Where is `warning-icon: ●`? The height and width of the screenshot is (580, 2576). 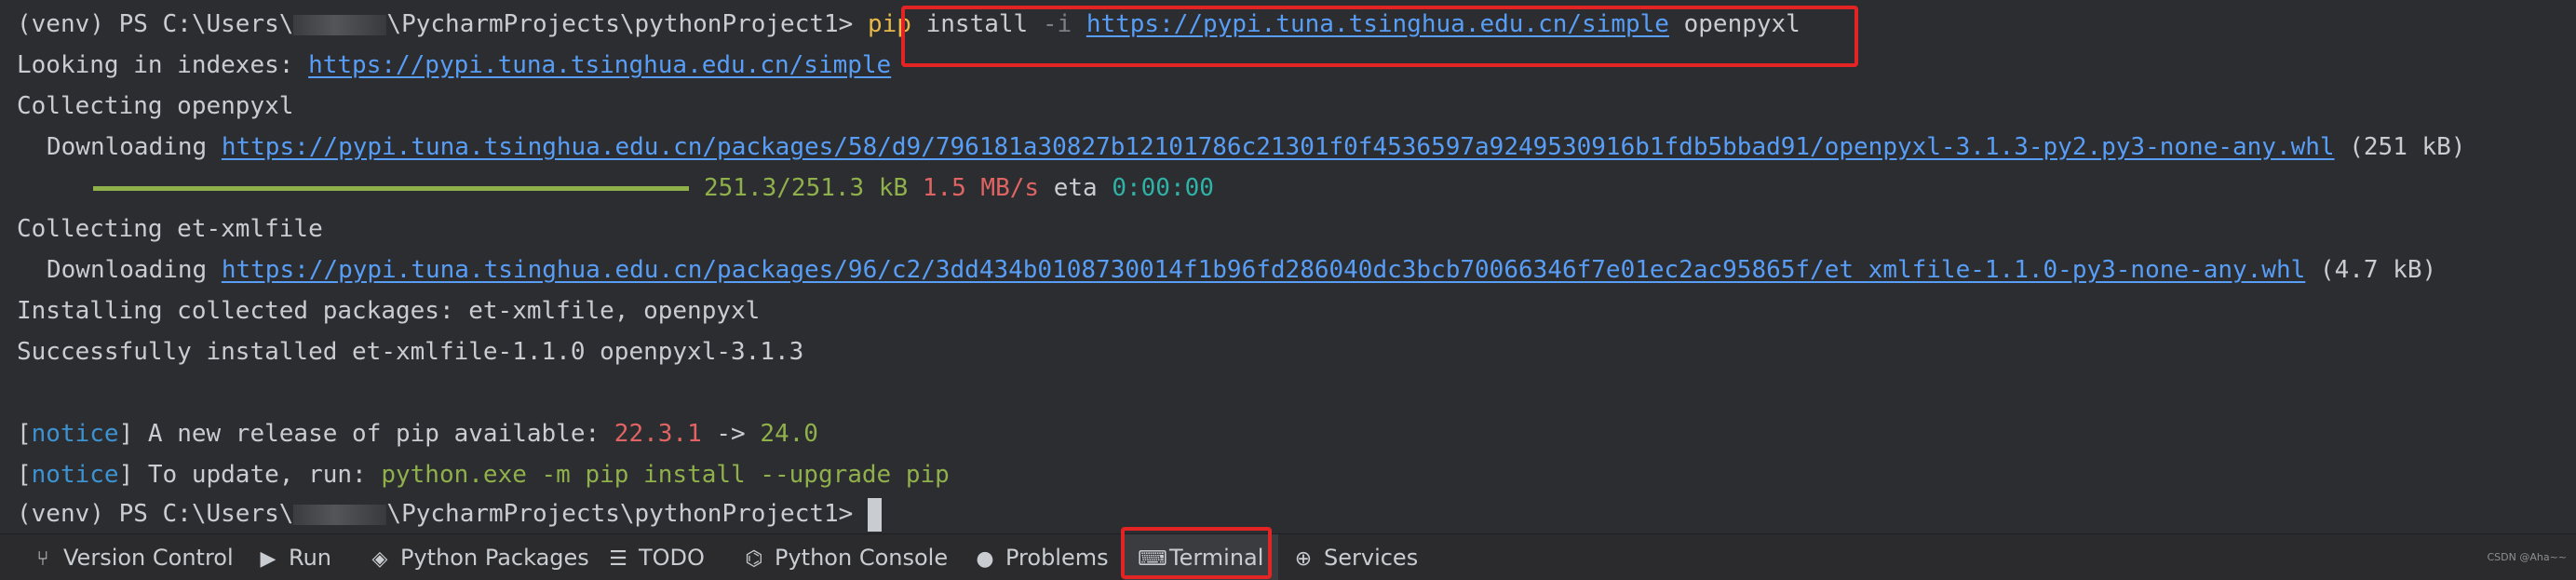 warning-icon: ● is located at coordinates (985, 559).